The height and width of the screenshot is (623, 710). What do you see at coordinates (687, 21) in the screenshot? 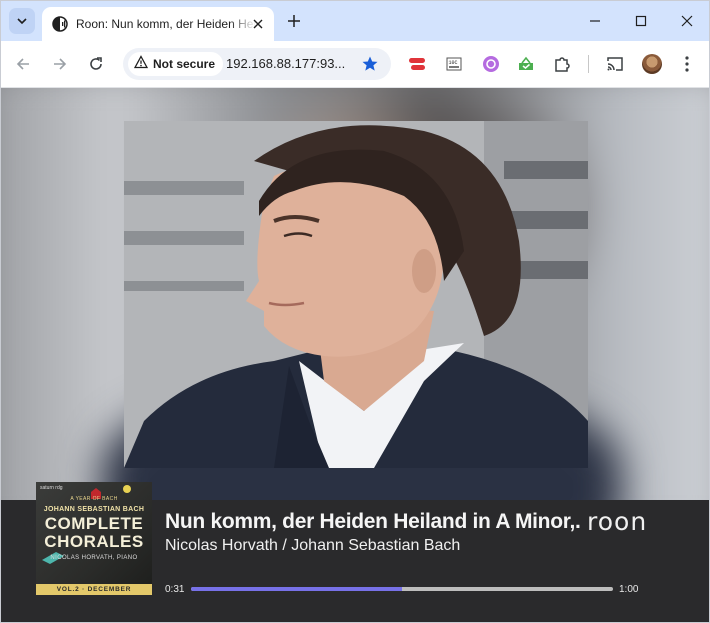
I see `window-close-icon` at bounding box center [687, 21].